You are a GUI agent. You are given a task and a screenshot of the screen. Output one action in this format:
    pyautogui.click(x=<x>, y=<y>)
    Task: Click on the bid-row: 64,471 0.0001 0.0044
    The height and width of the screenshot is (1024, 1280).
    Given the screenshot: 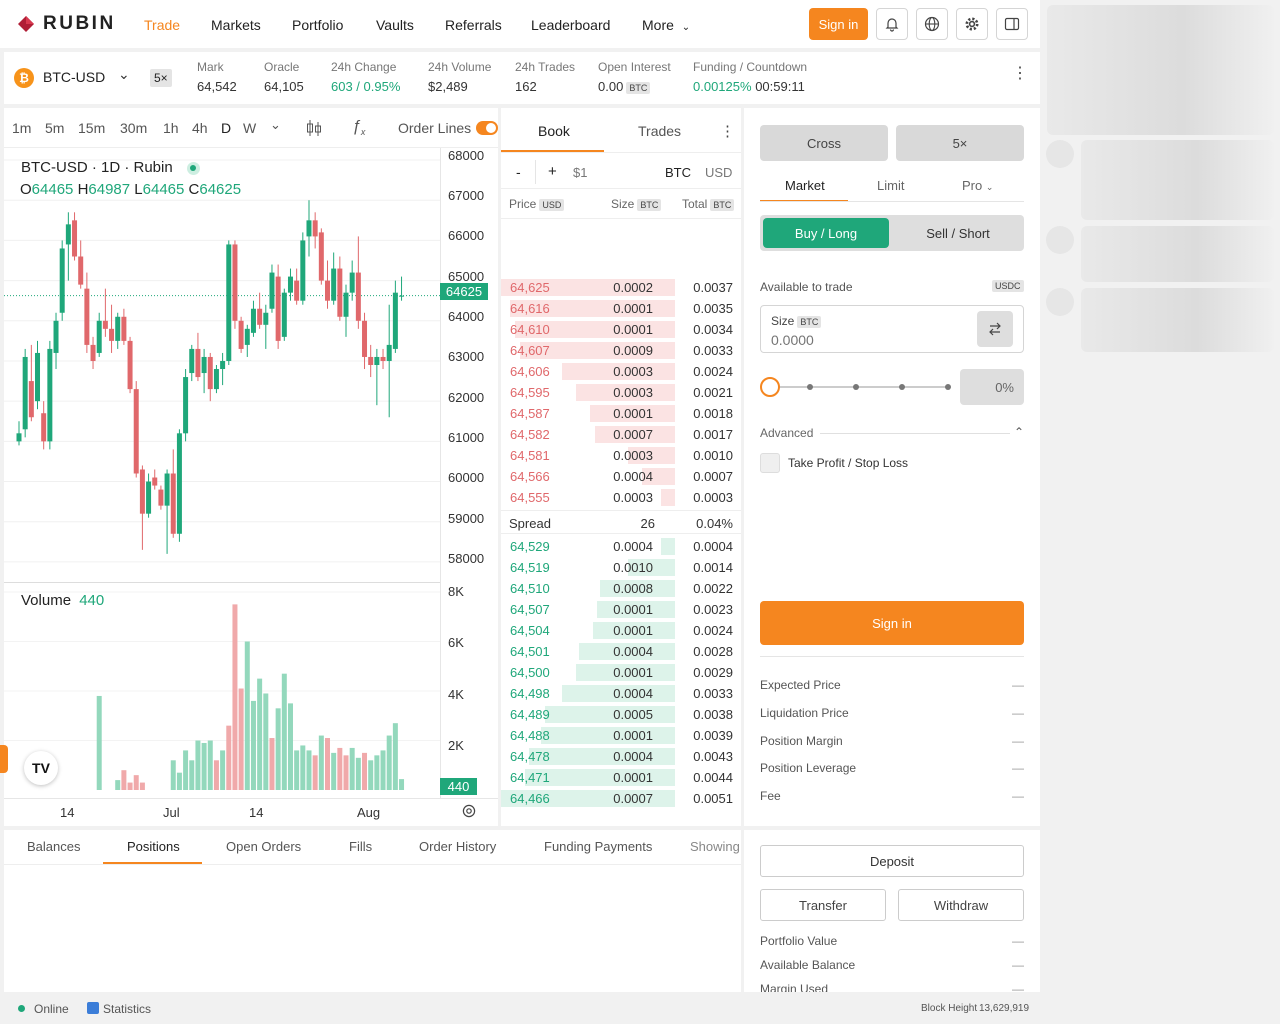 What is the action you would take?
    pyautogui.click(x=621, y=777)
    